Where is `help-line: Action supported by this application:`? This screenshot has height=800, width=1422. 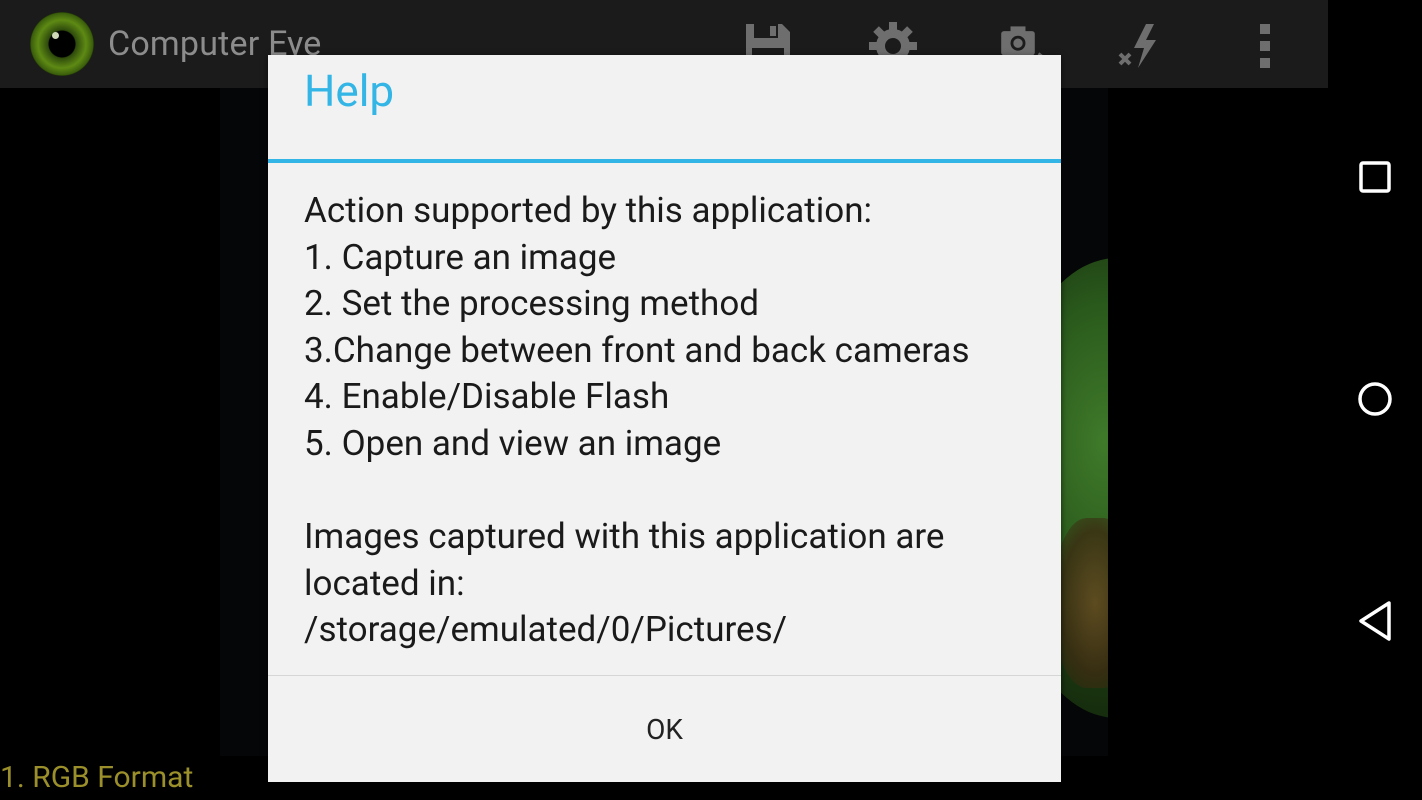
help-line: Action supported by this application: is located at coordinates (588, 210).